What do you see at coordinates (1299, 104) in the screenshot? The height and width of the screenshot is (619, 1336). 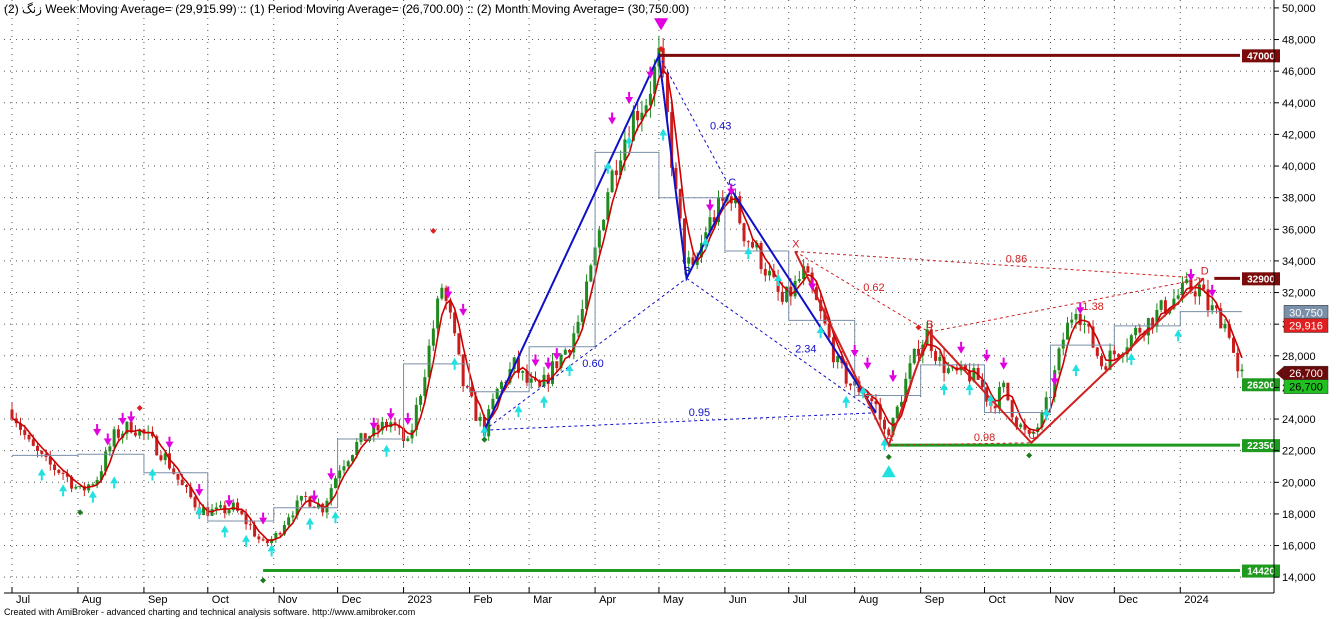 I see `y-tick-label: 44,000` at bounding box center [1299, 104].